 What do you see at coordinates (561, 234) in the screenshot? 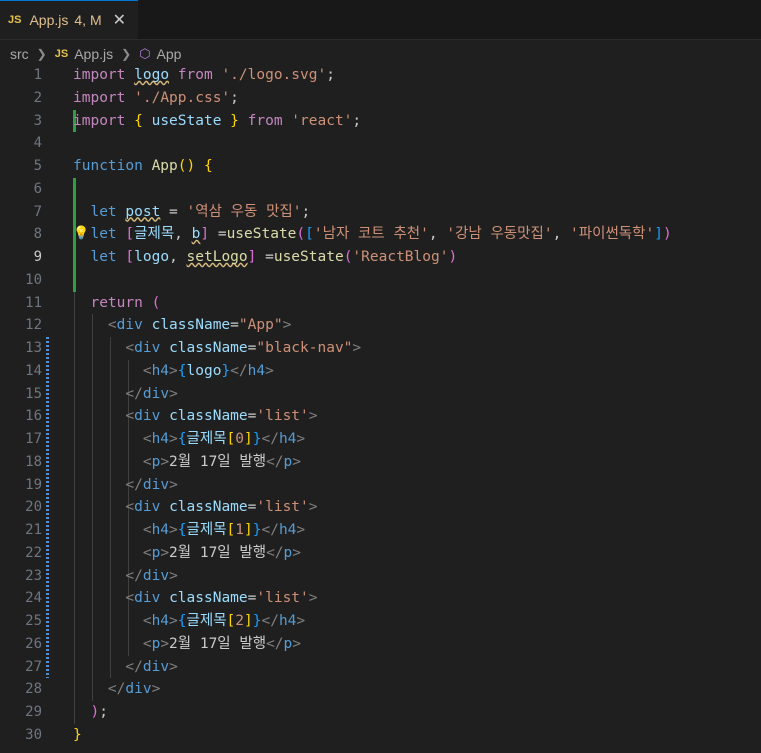
I see `code-token: ,` at bounding box center [561, 234].